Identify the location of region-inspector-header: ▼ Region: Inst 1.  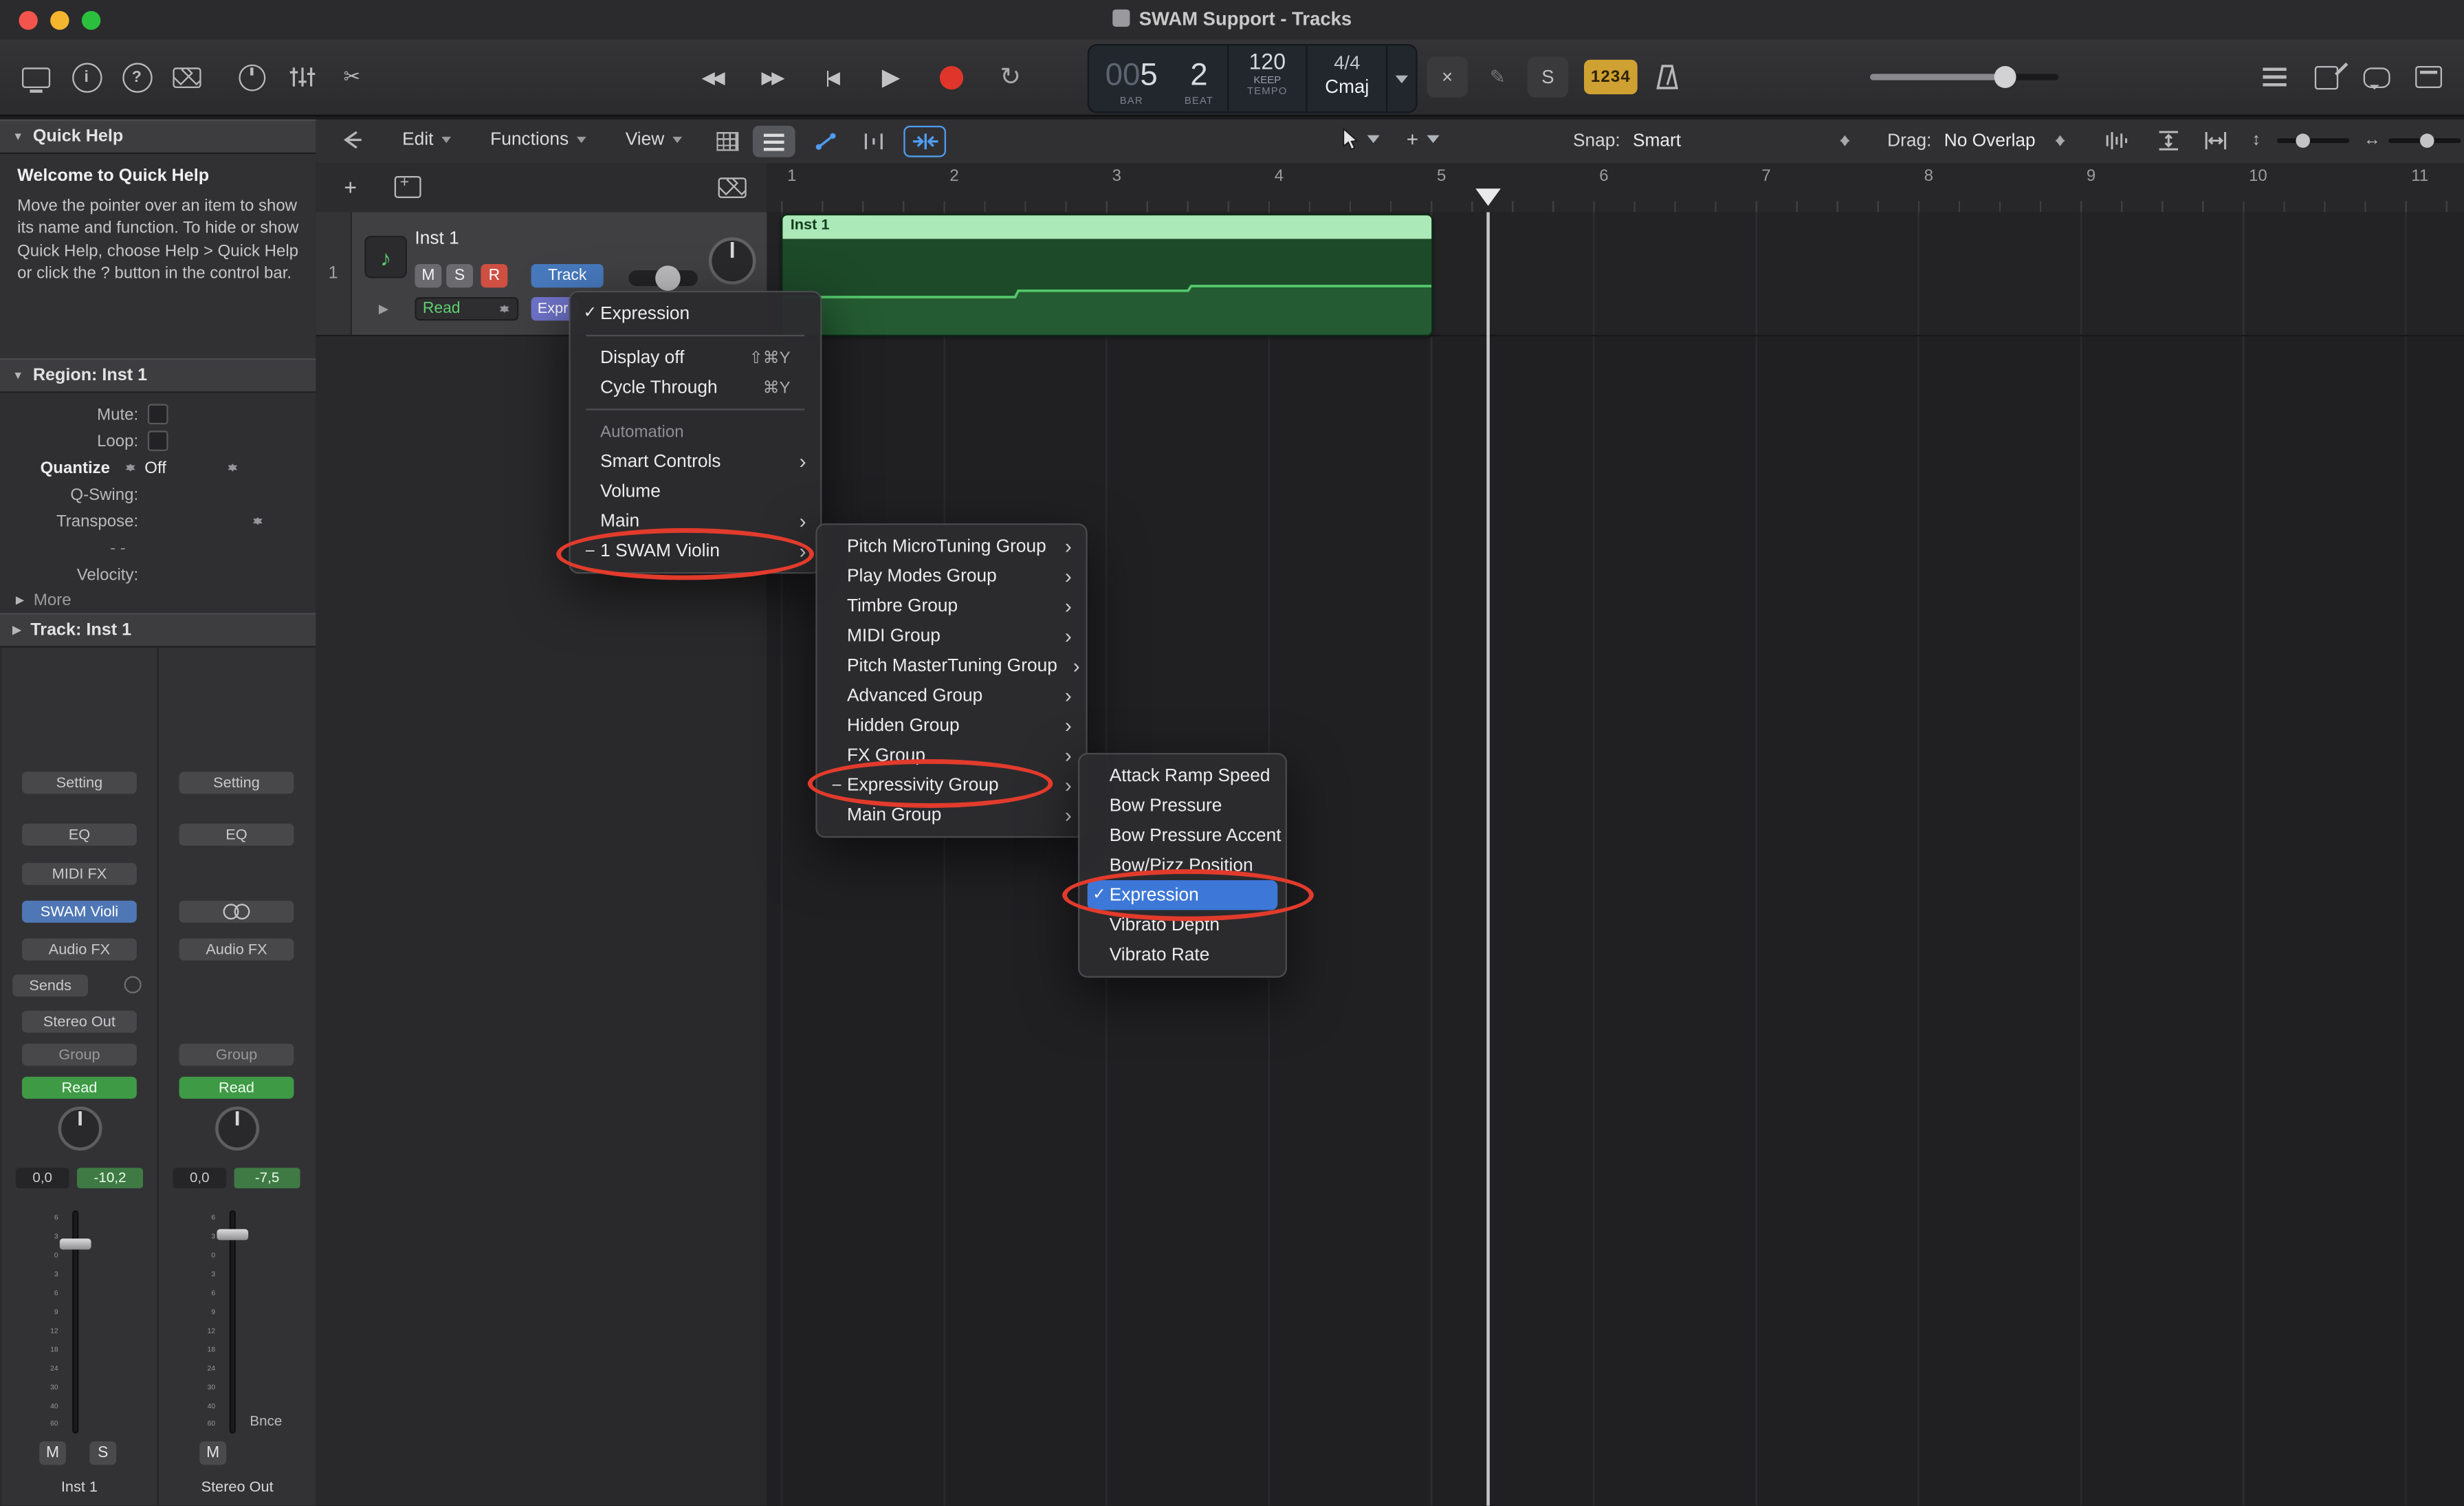
(158, 375).